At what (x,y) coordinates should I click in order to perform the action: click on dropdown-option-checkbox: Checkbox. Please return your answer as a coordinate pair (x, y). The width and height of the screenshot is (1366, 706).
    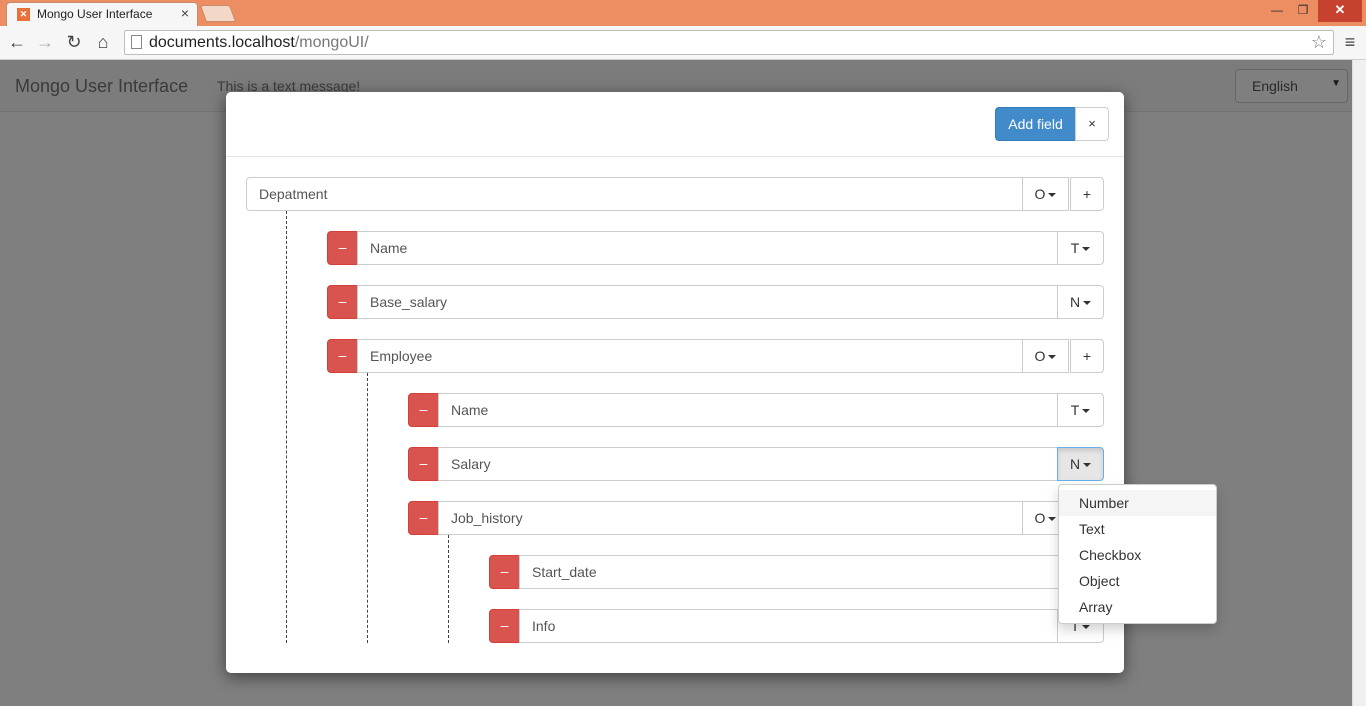
    Looking at the image, I should click on (1137, 555).